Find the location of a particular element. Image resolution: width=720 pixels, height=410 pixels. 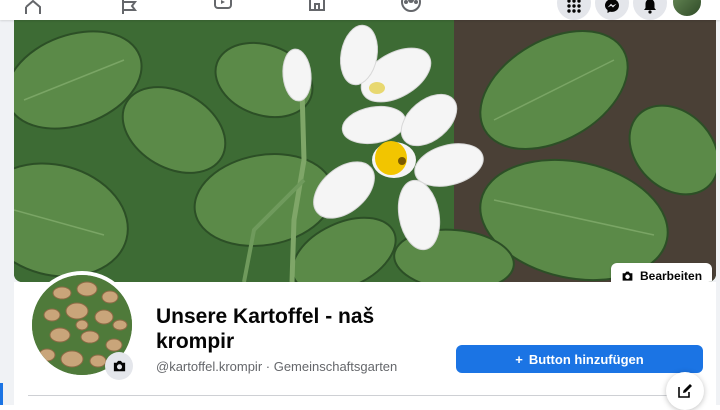

edit-cover-button: Bearbeiten is located at coordinates (662, 272).